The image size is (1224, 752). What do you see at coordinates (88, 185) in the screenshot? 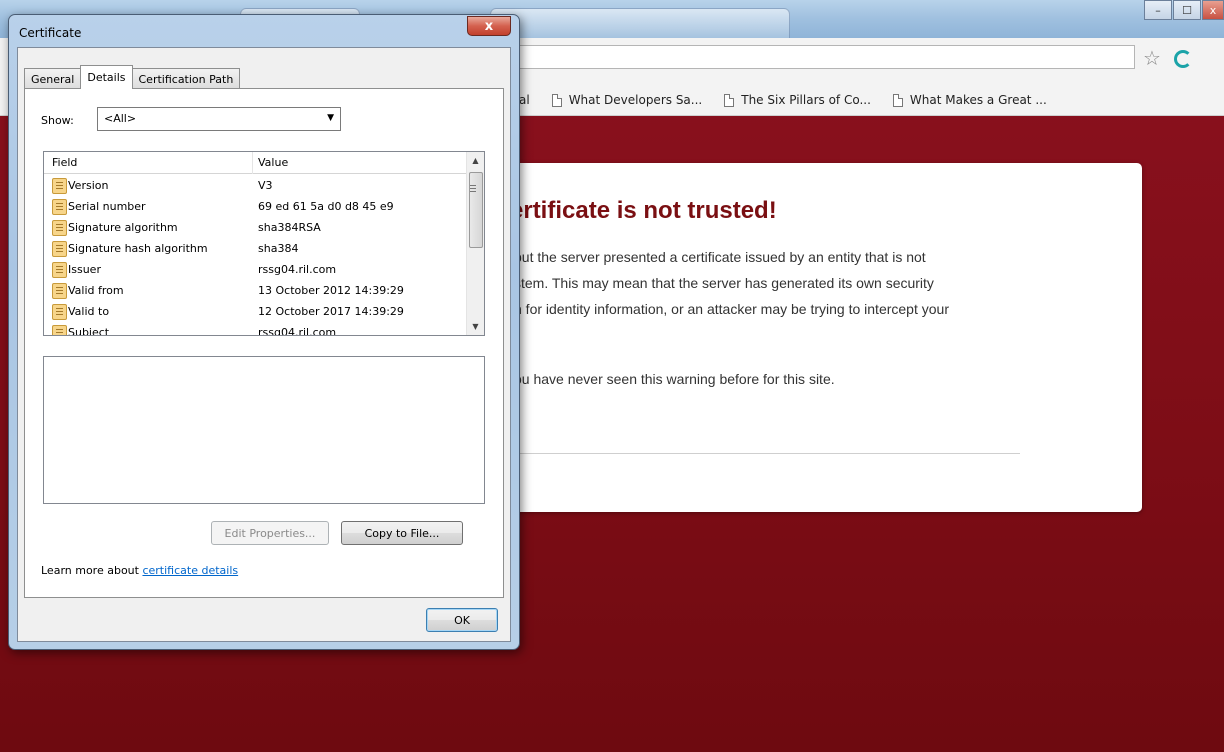
I see `field-name: Version` at bounding box center [88, 185].